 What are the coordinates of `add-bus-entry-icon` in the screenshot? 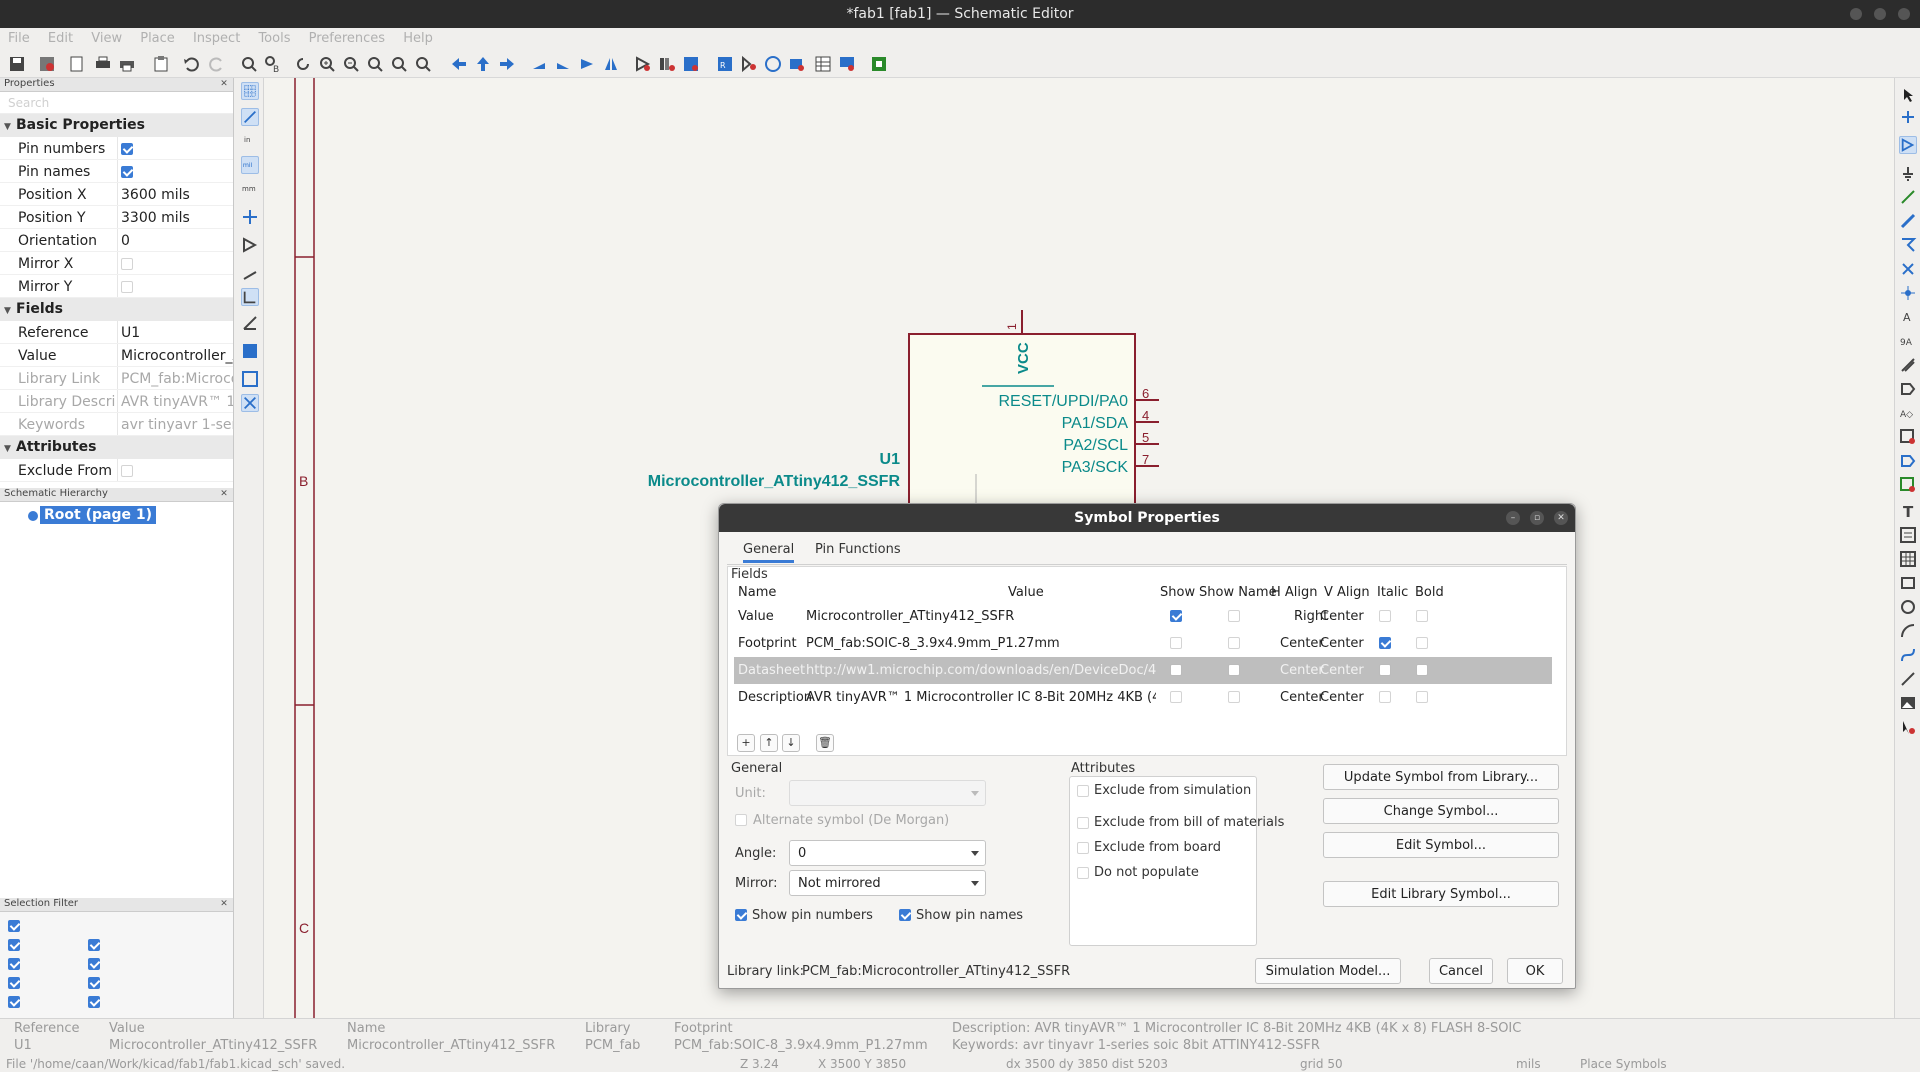 It's located at (1908, 245).